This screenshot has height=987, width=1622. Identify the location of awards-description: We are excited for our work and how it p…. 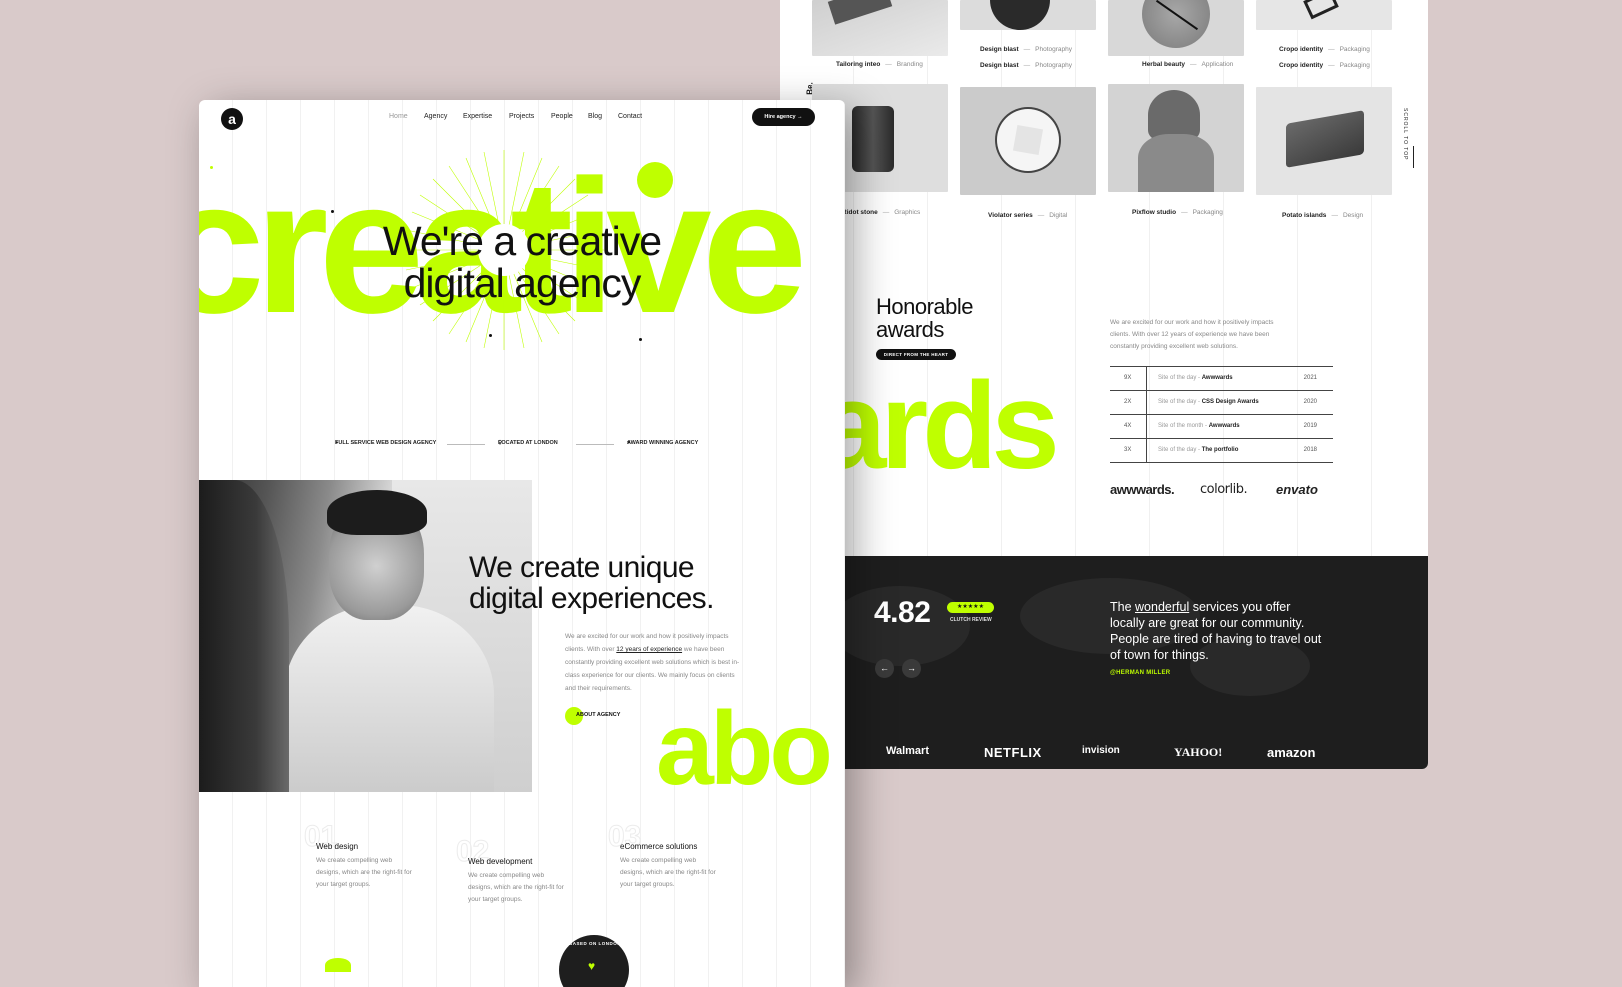
(1192, 334).